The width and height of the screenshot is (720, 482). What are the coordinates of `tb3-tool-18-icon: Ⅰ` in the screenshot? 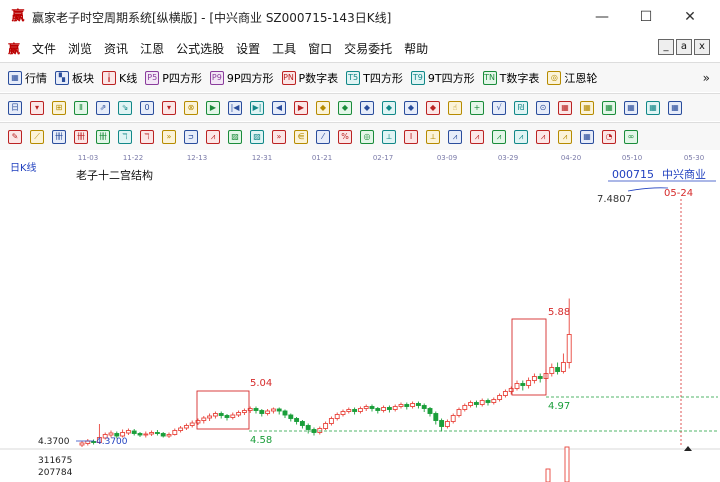 It's located at (411, 136).